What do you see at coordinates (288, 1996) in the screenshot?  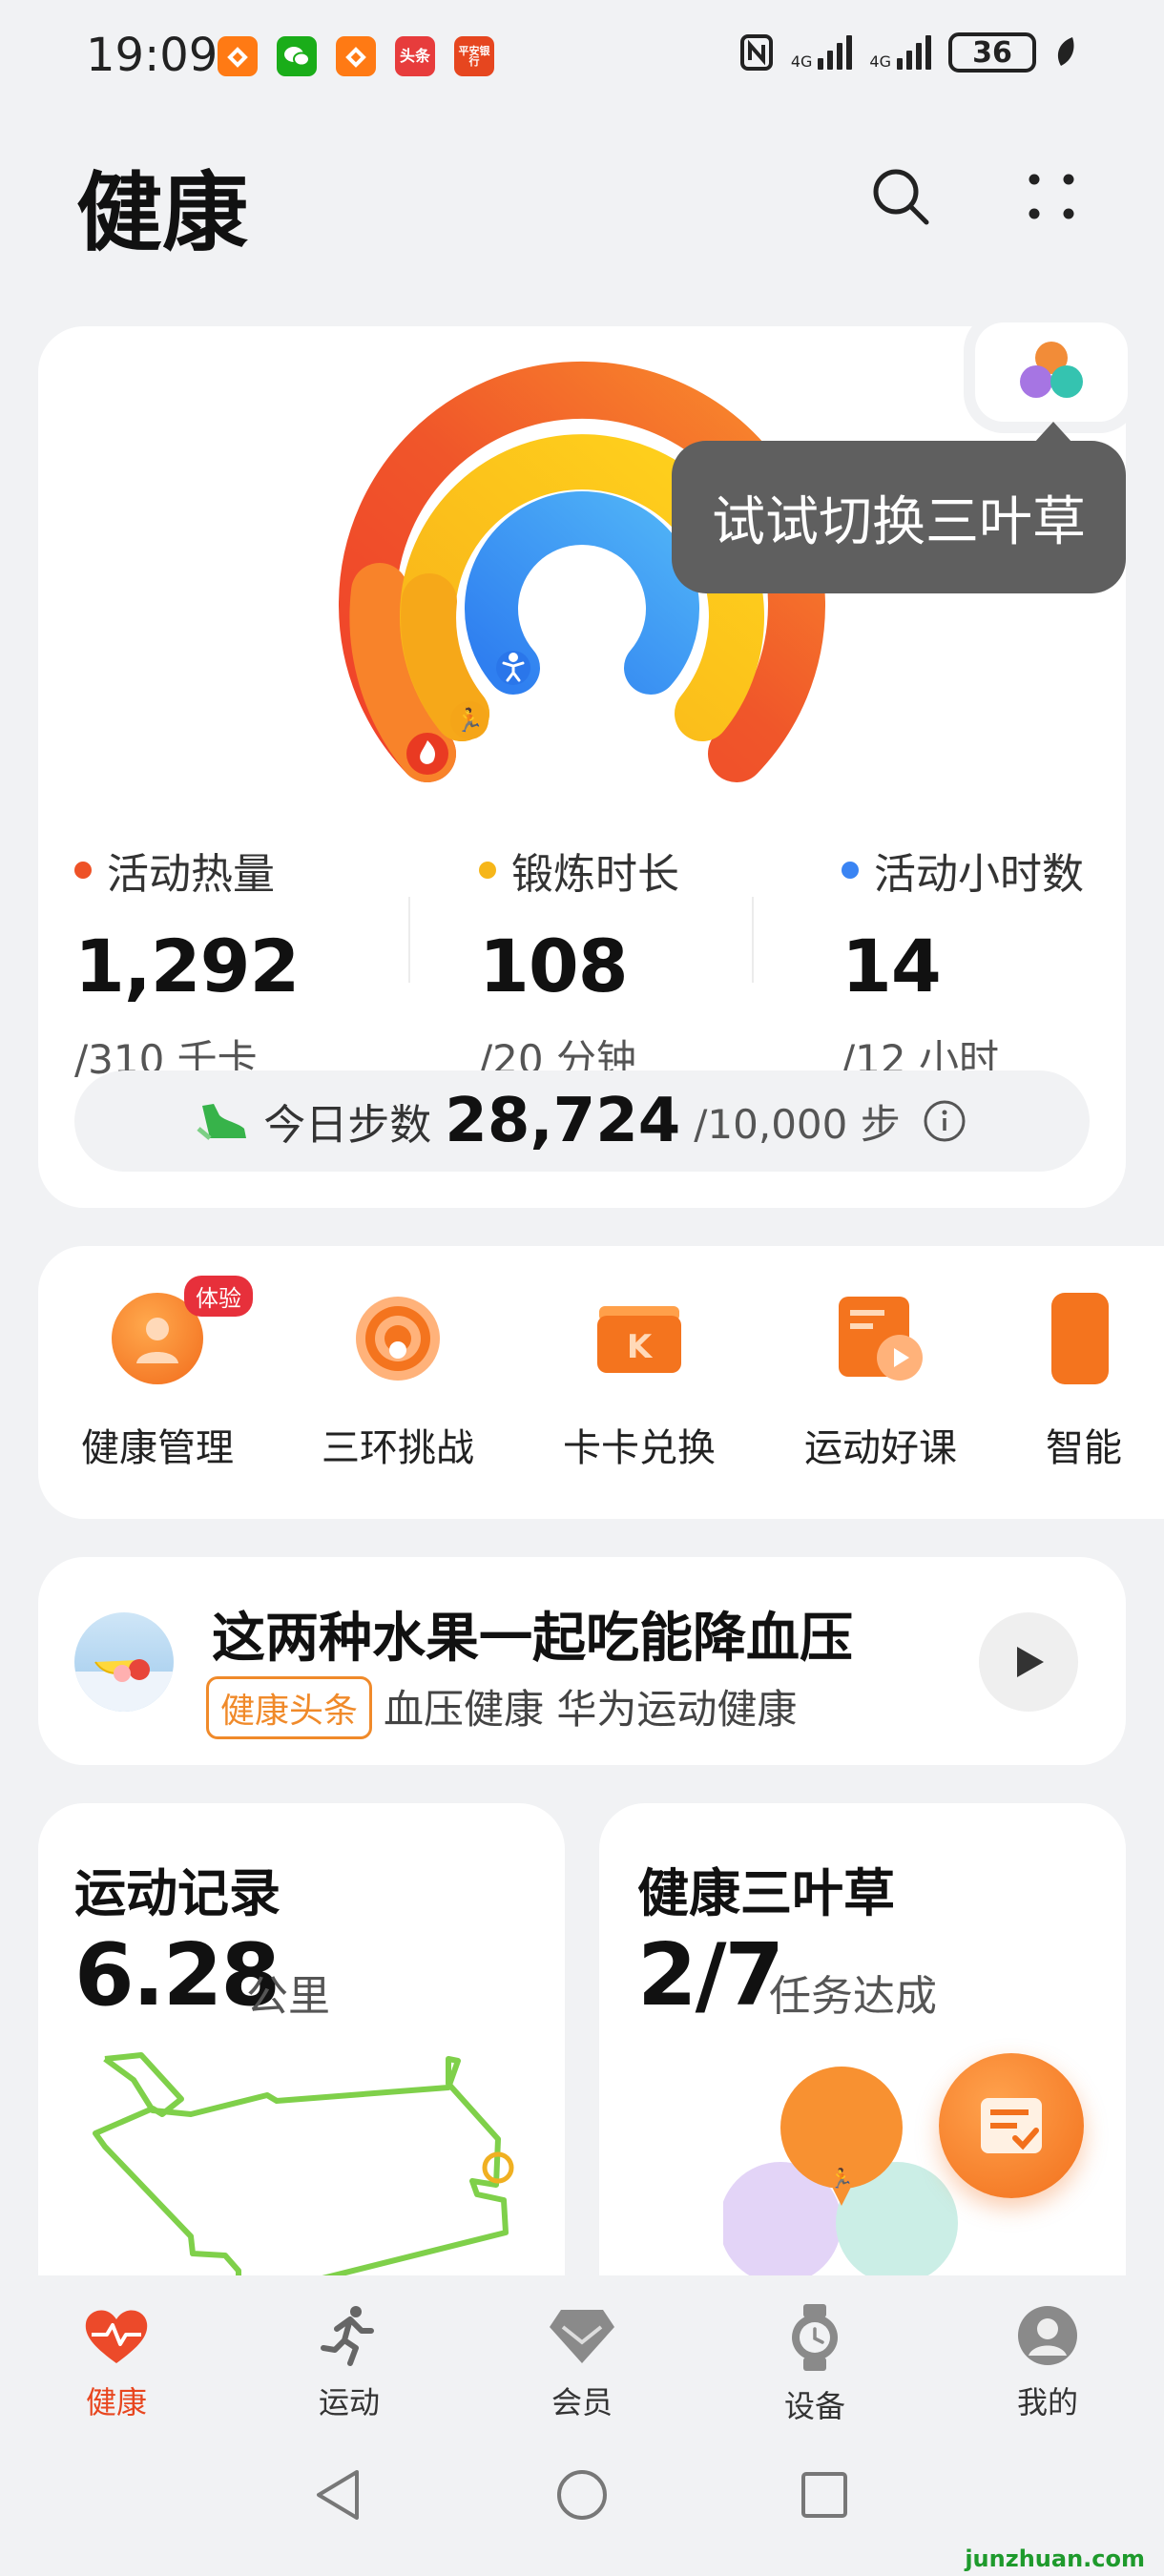 I see `exercise-record-unit: 公里` at bounding box center [288, 1996].